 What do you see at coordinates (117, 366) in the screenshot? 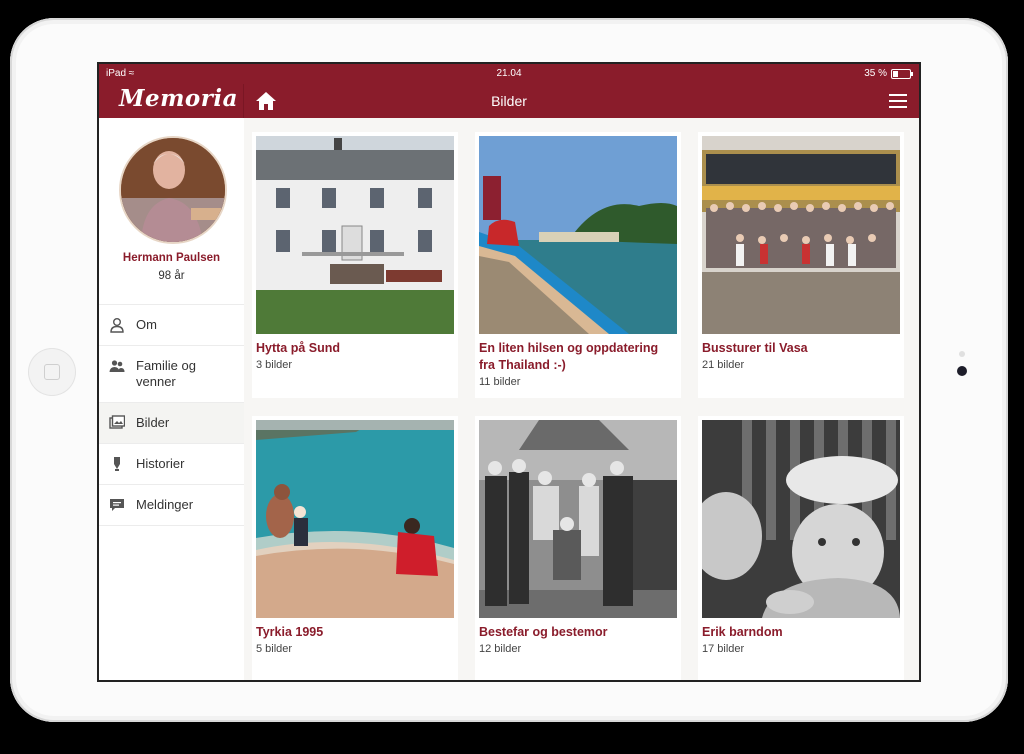
I see `people-icon` at bounding box center [117, 366].